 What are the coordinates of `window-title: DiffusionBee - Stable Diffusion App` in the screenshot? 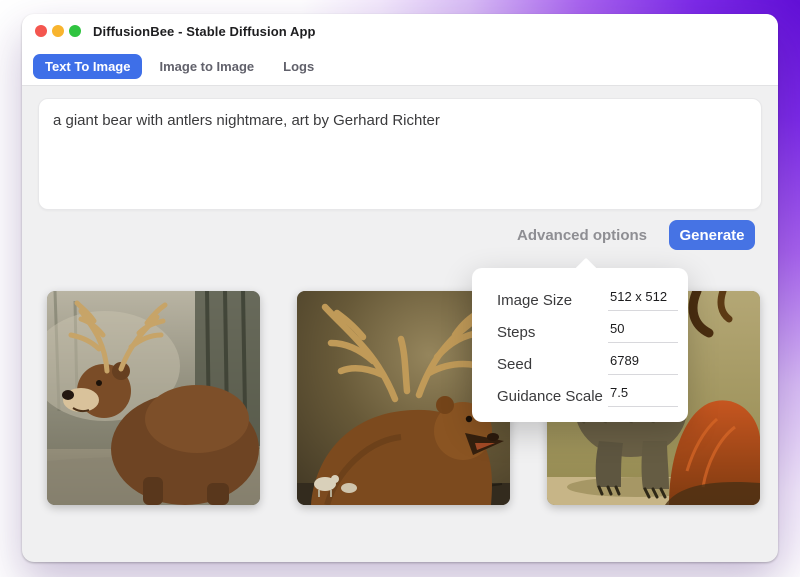 It's located at (204, 31).